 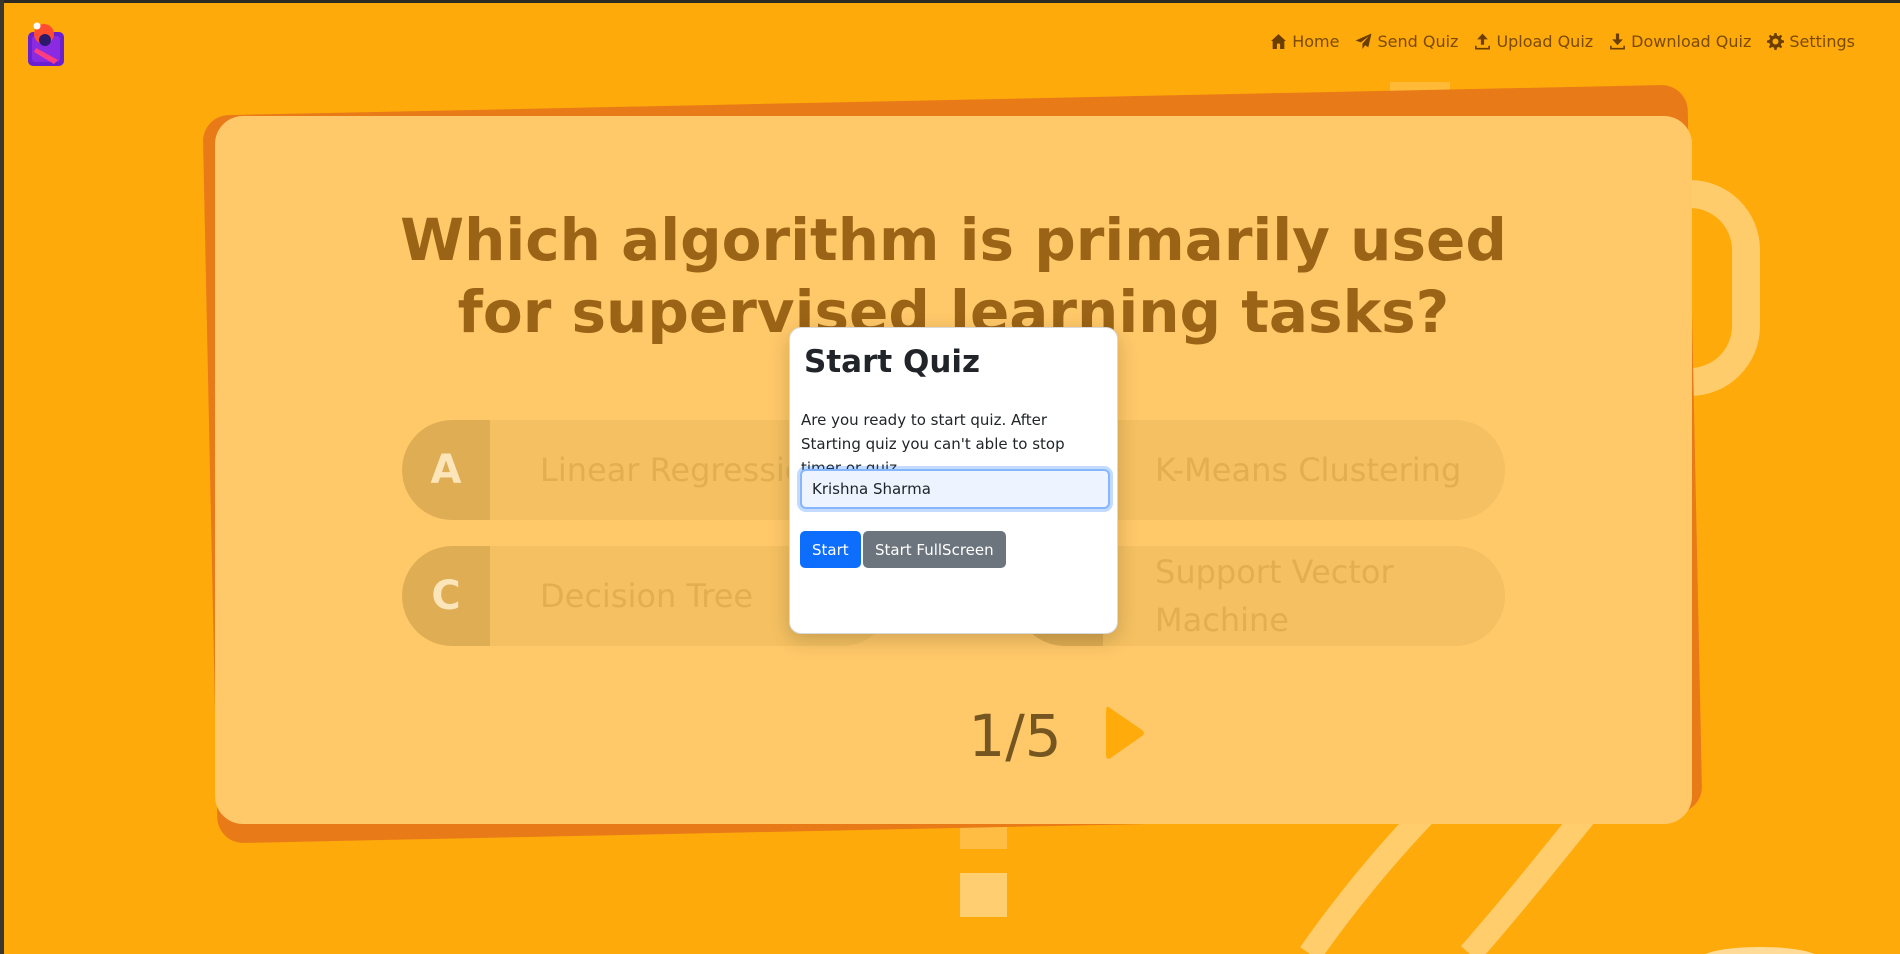 I want to click on nav-label: Send Quiz, so click(x=1418, y=41).